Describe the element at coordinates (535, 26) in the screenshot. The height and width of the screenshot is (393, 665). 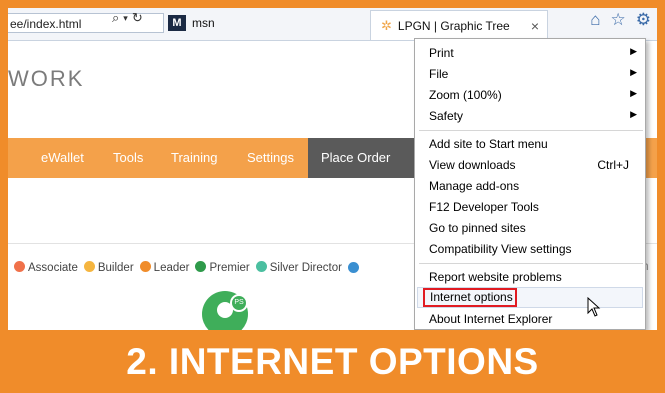
I see `close-tab-icon: ×` at that location.